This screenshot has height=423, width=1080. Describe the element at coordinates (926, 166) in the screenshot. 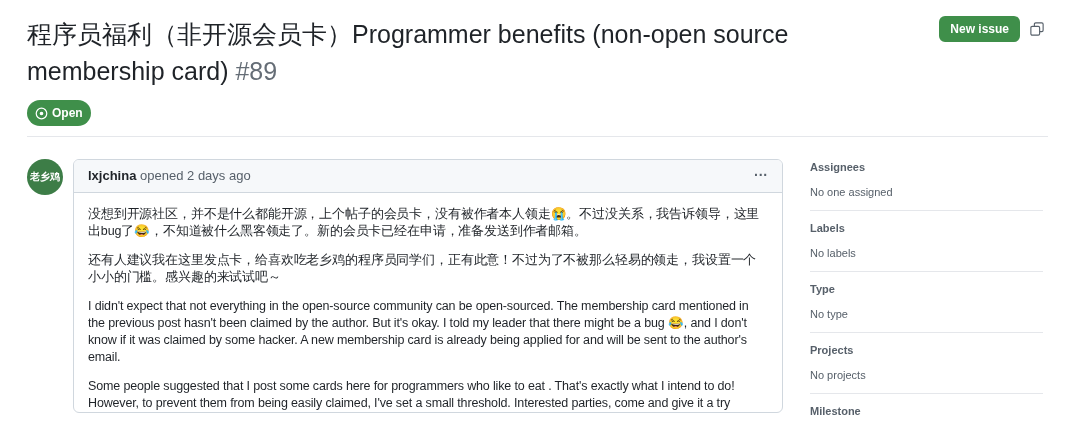

I see `sidebar-heading: Assignees` at that location.